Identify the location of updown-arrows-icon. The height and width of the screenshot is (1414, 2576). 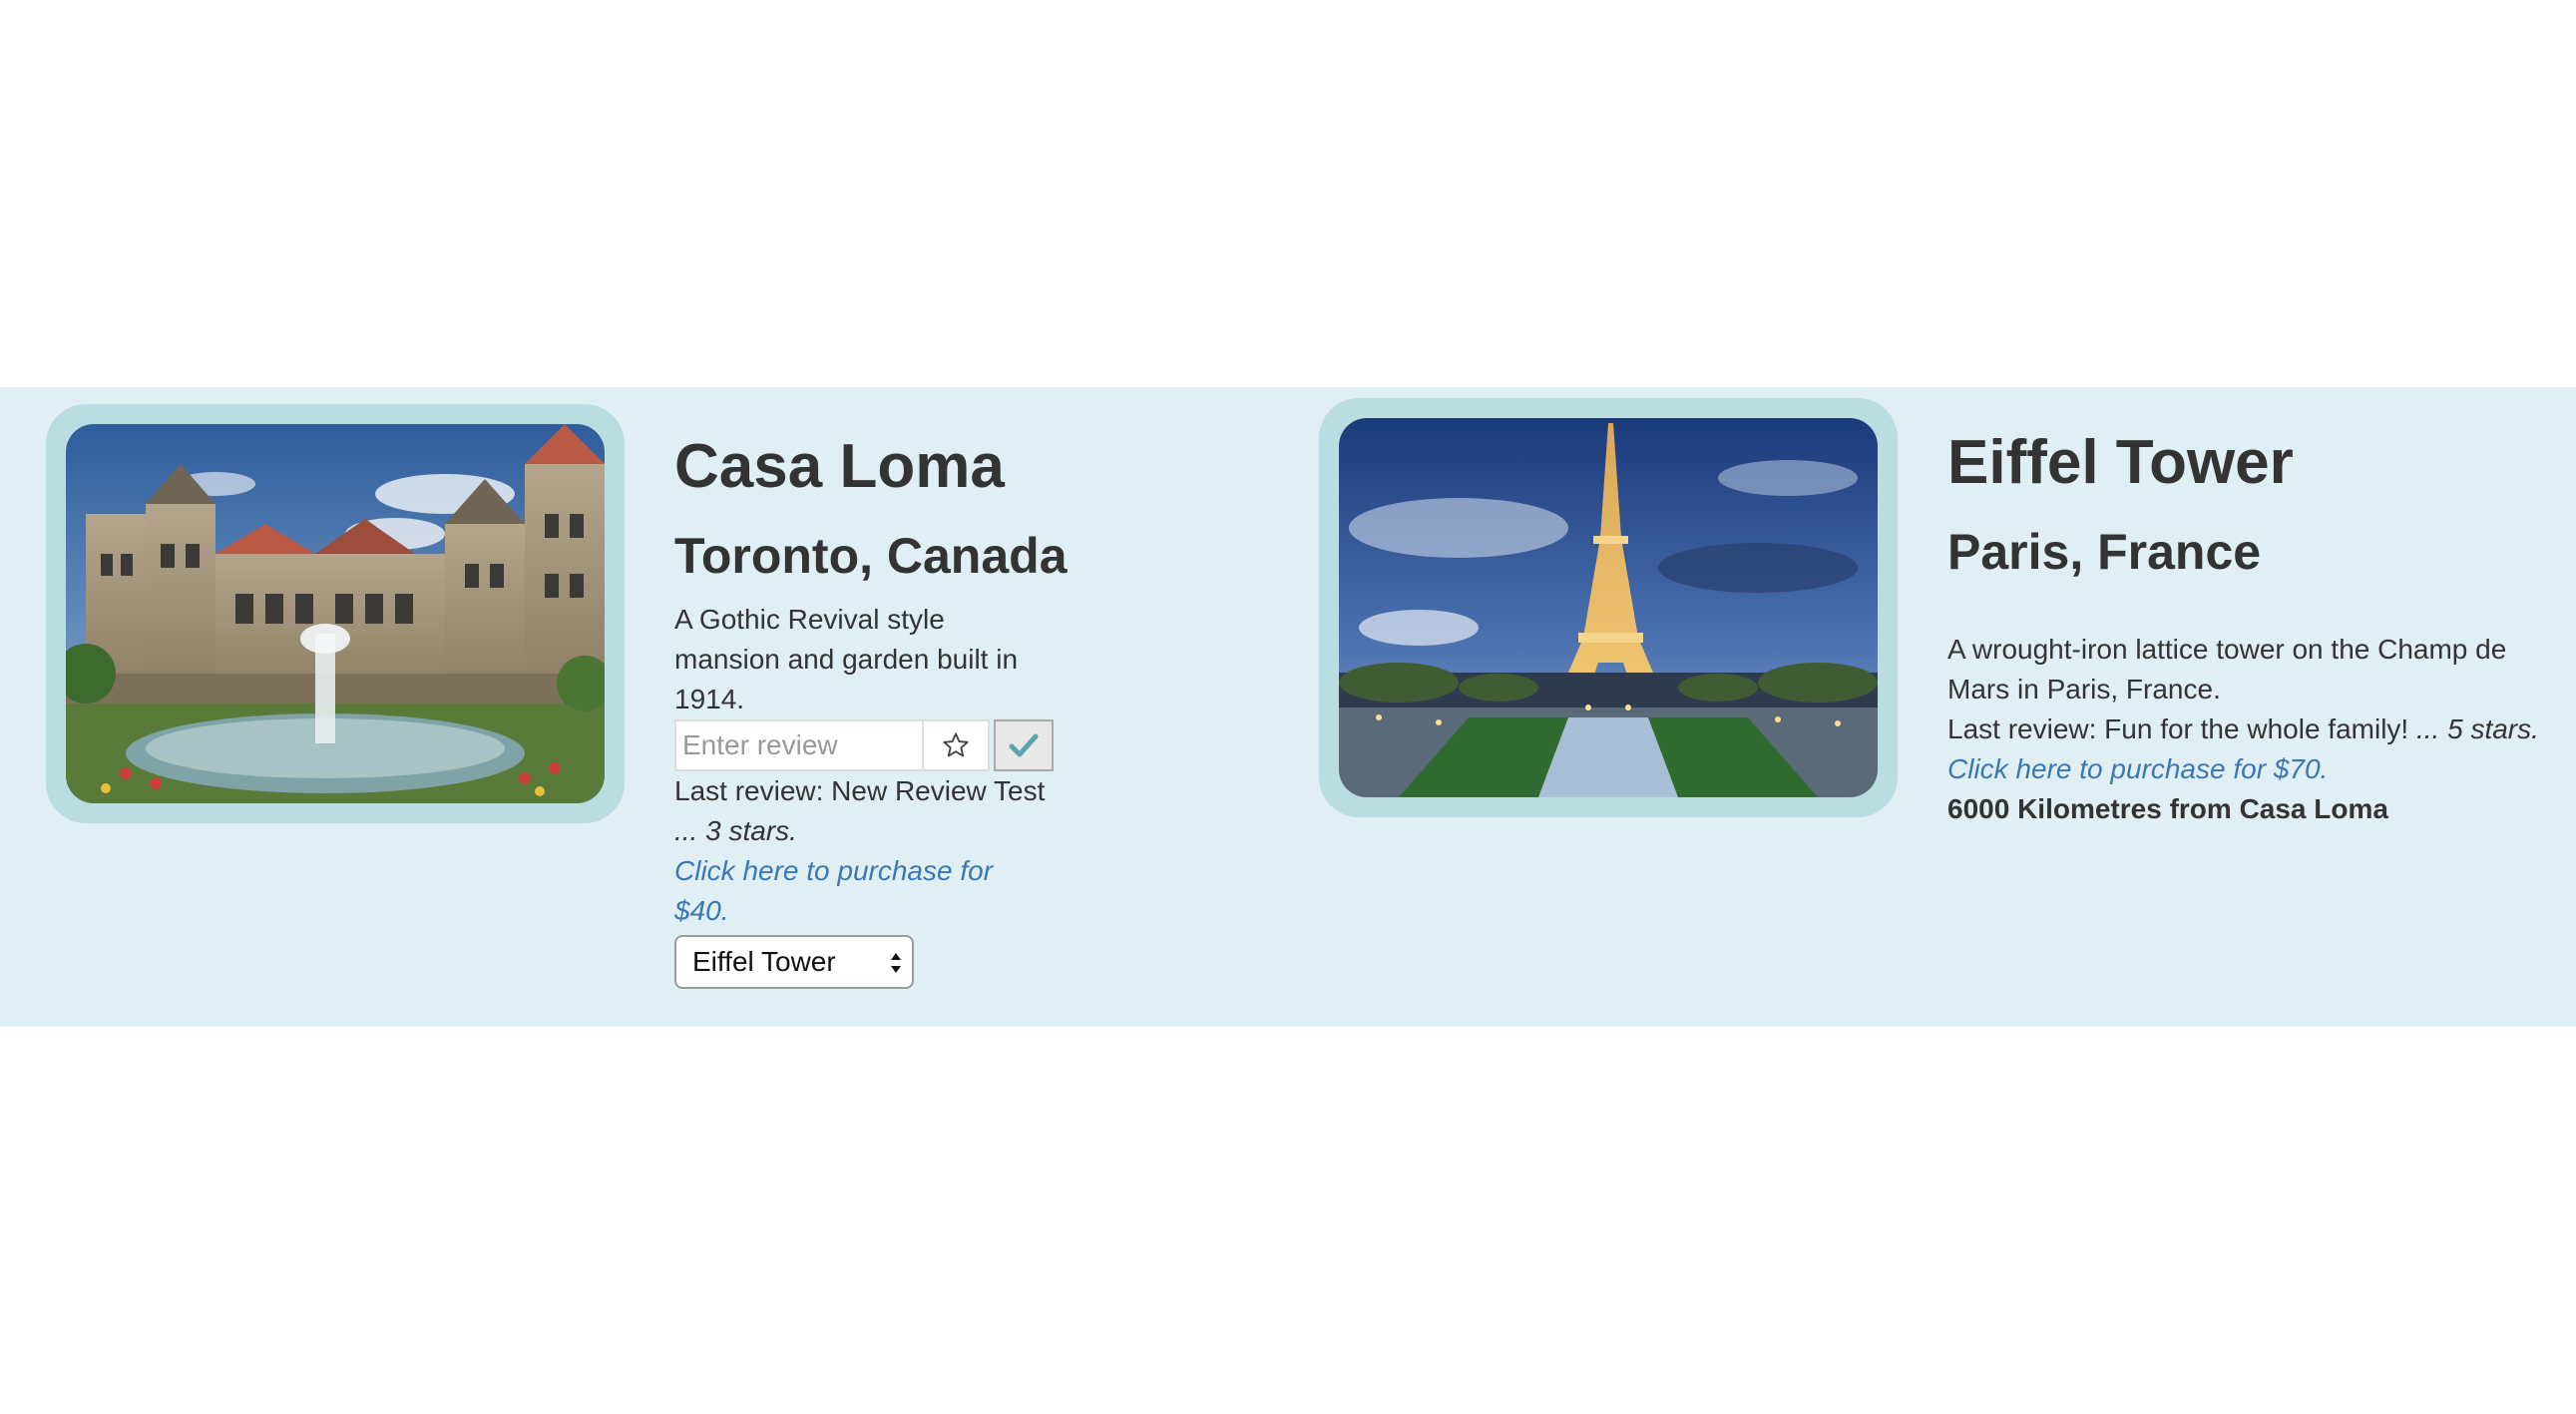
(896, 962).